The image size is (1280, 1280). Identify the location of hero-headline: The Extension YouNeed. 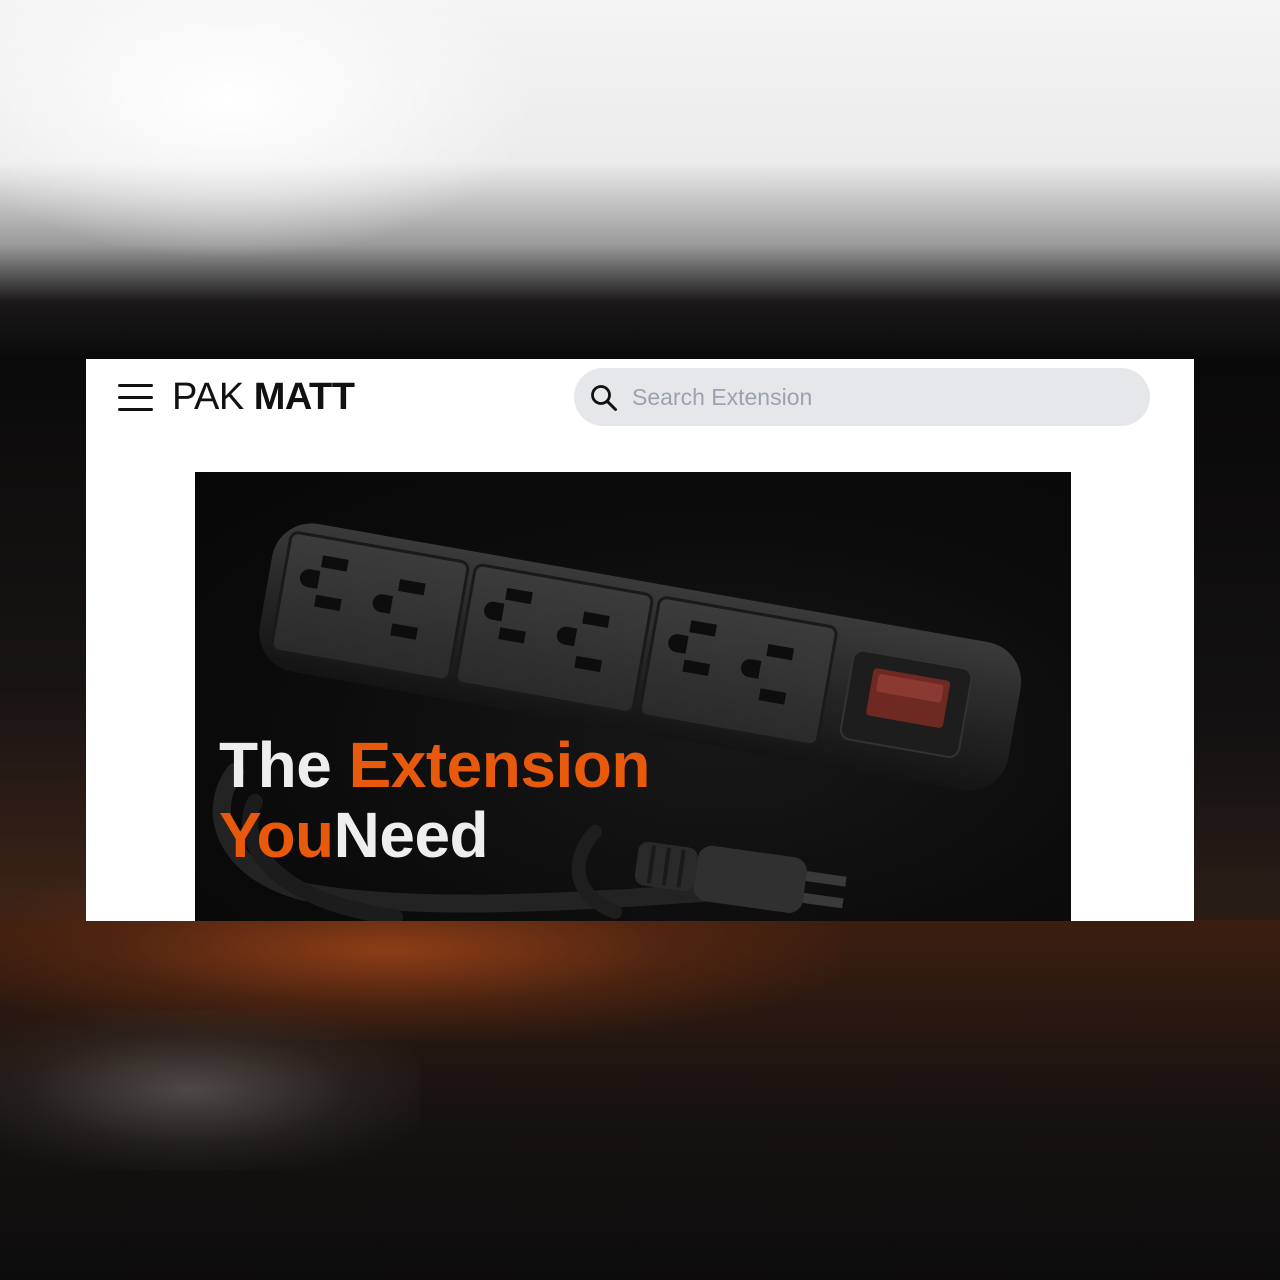
(434, 800).